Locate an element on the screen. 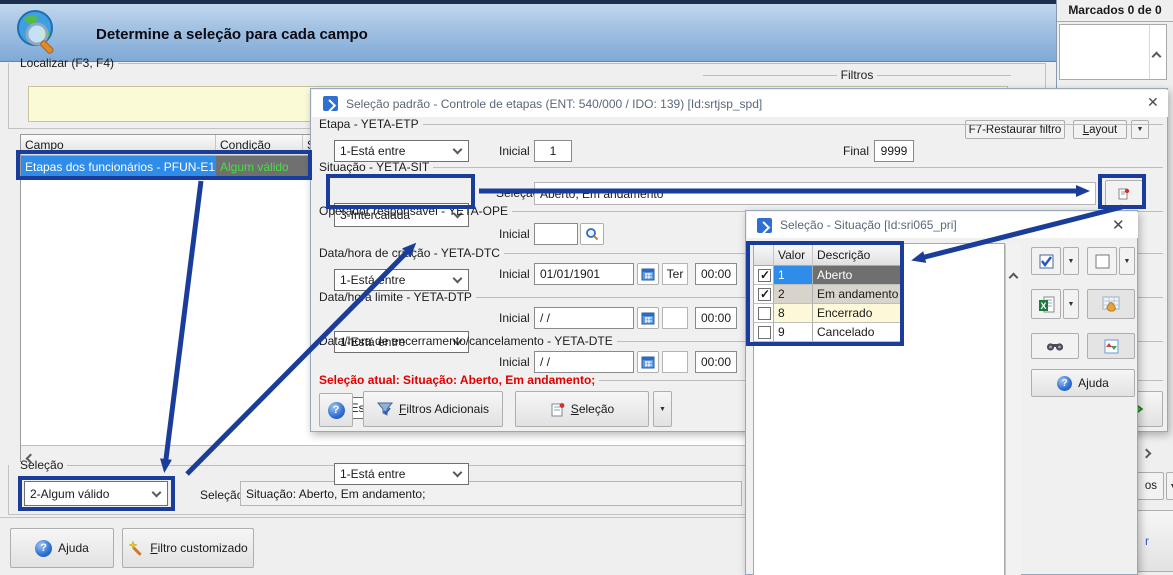 This screenshot has width=1173, height=575. sort-columns-icon is located at coordinates (1111, 346).